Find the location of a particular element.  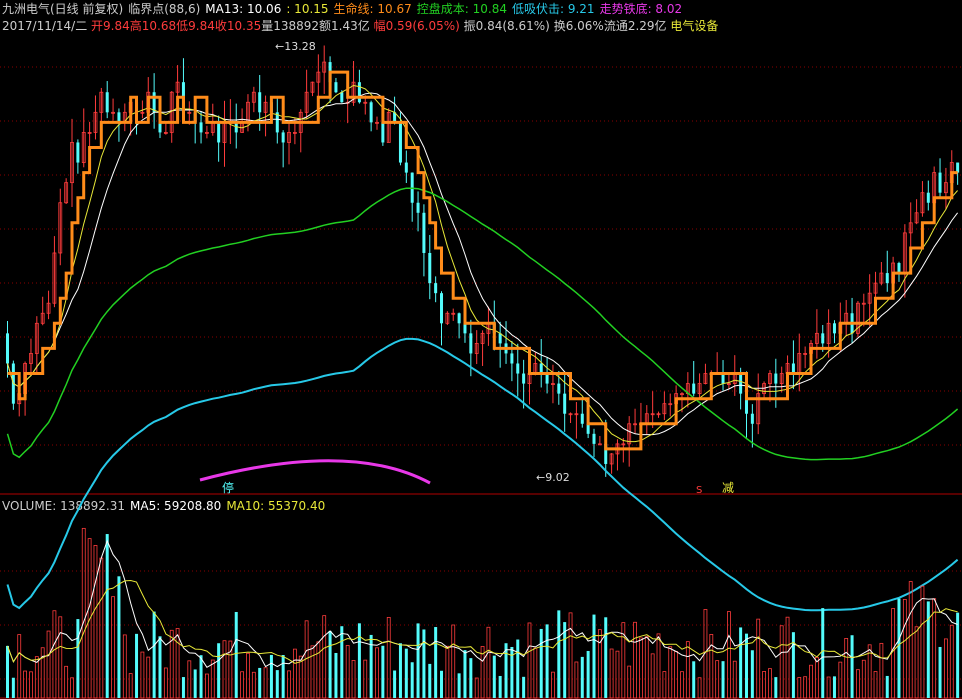

reduce-signal: 减 is located at coordinates (728, 488).